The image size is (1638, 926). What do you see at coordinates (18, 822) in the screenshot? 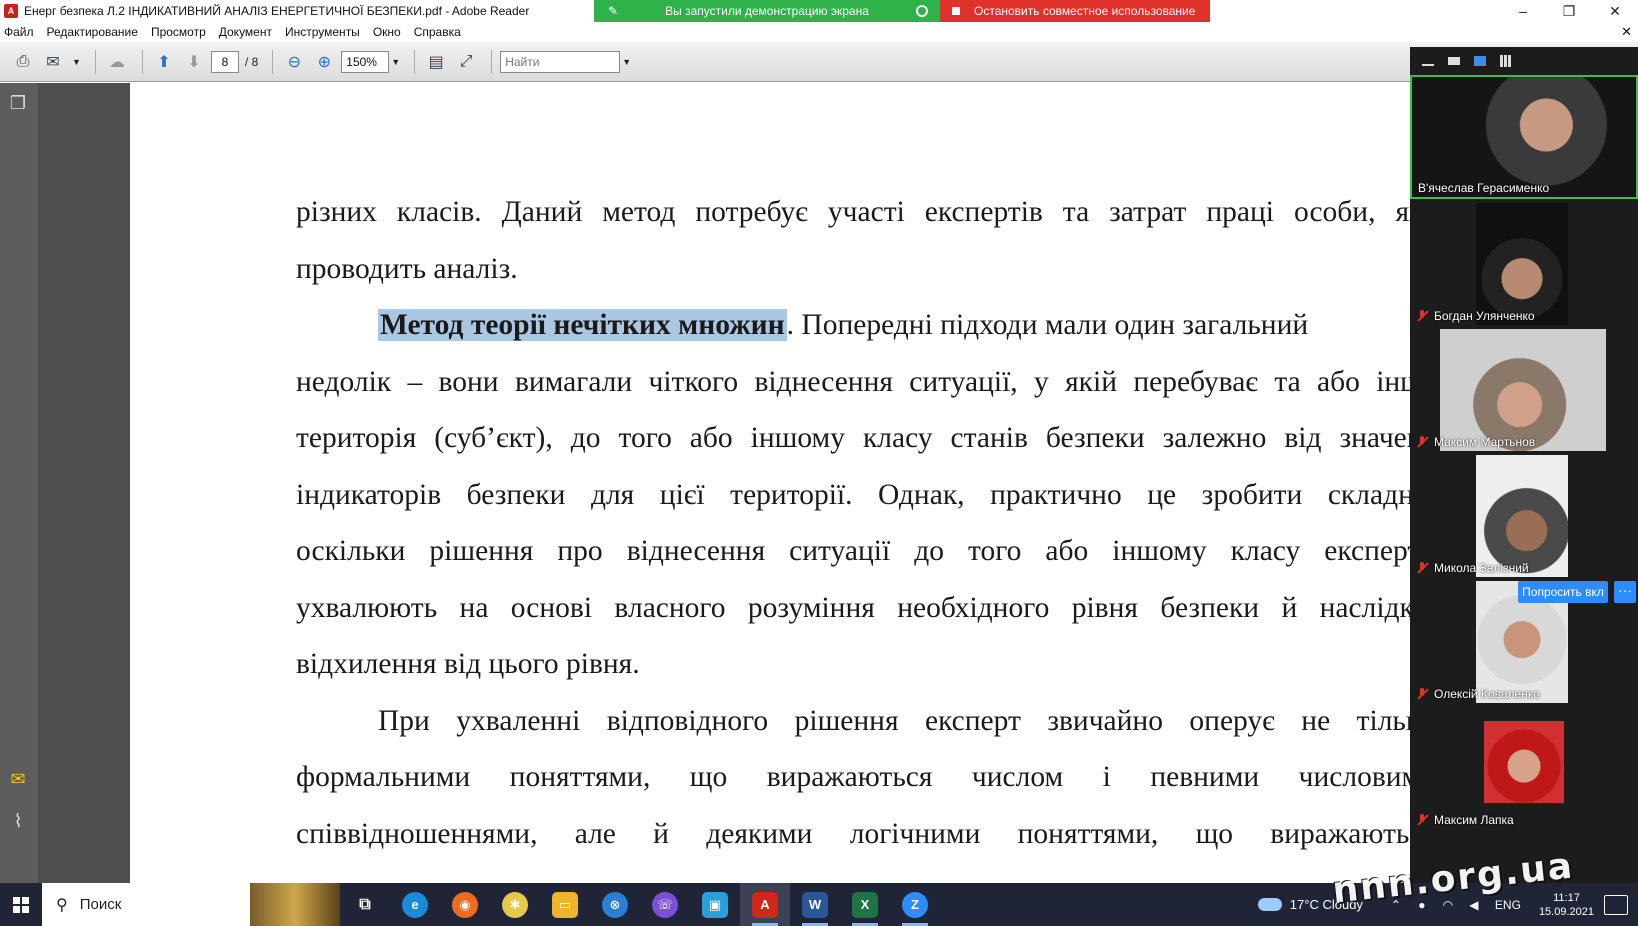
I see `attachment-icon: ⌇` at bounding box center [18, 822].